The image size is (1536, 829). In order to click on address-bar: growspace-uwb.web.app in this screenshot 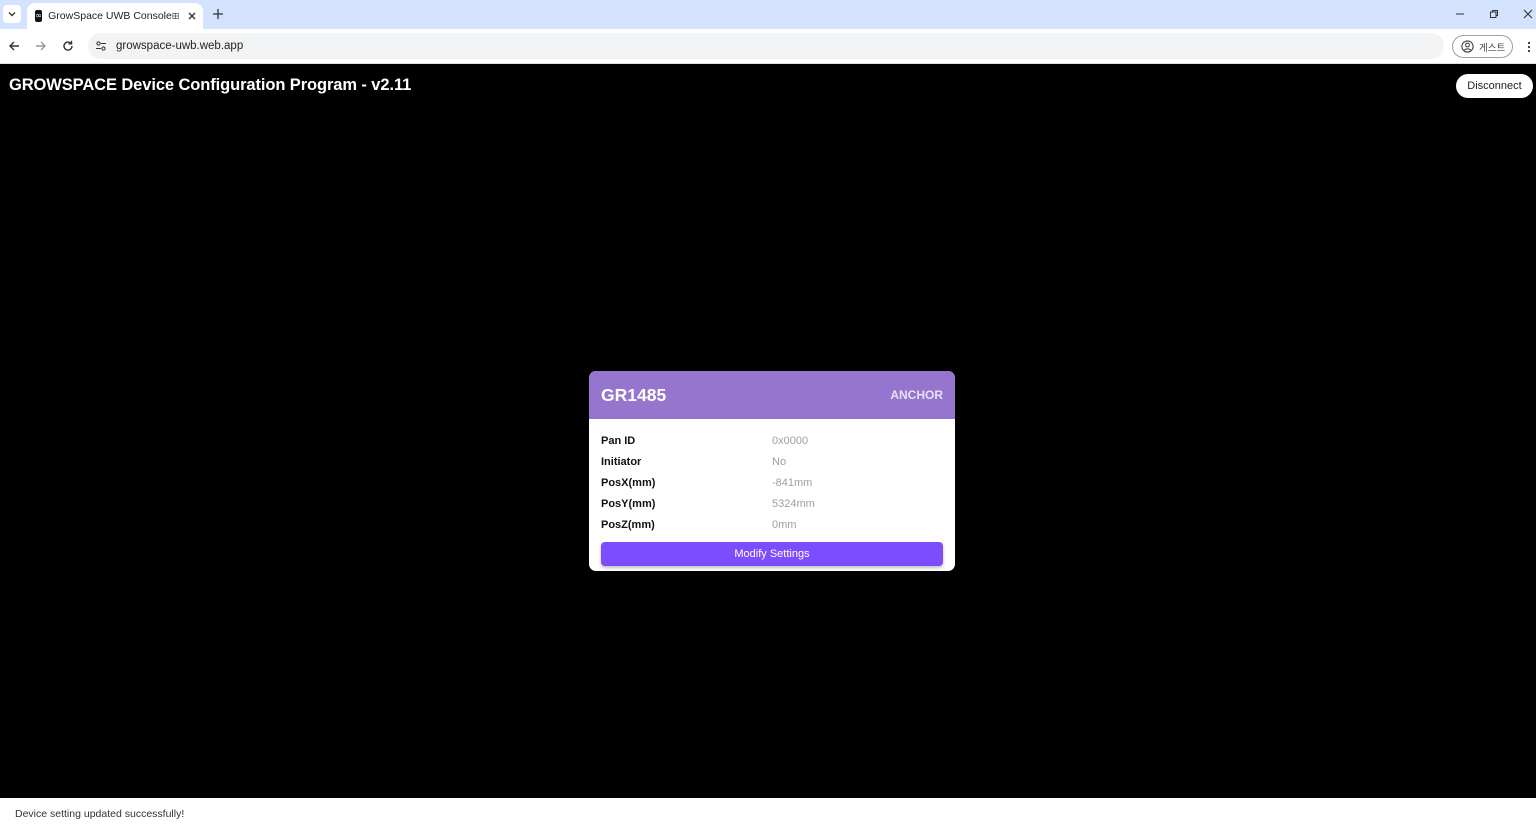, I will do `click(766, 46)`.